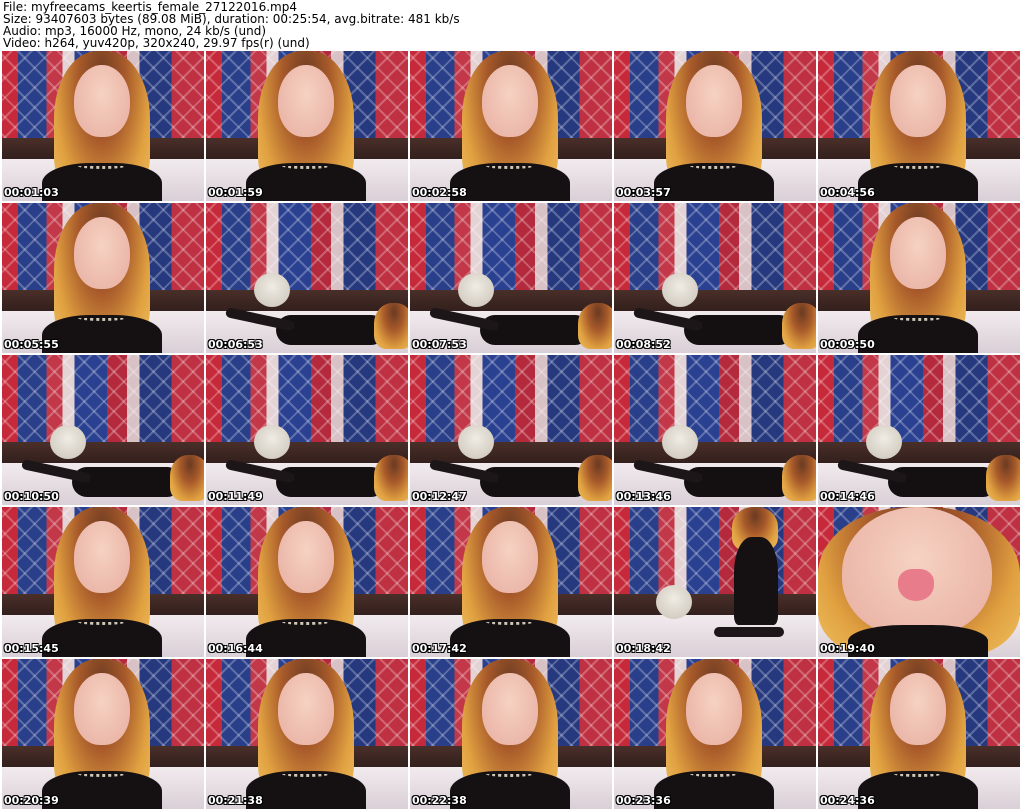  Describe the element at coordinates (103, 430) in the screenshot. I see `video-thumbnail: 00:10:50` at that location.